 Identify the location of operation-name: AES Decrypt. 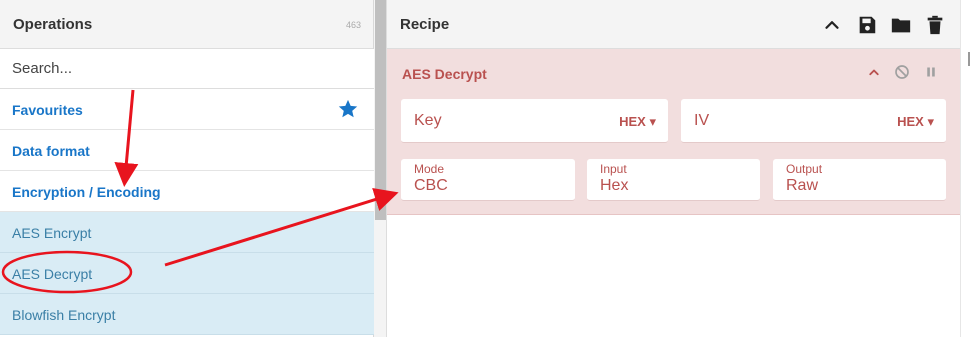
(444, 74).